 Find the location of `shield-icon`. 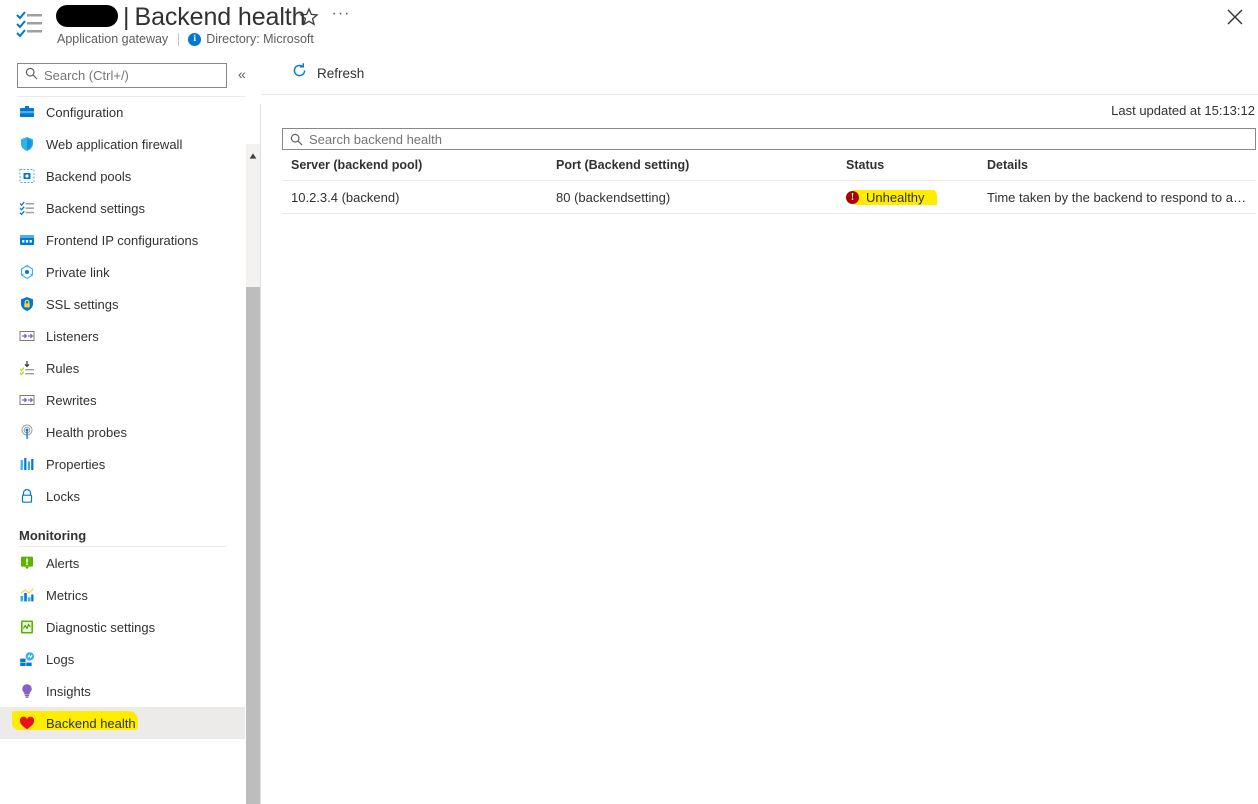

shield-icon is located at coordinates (27, 144).